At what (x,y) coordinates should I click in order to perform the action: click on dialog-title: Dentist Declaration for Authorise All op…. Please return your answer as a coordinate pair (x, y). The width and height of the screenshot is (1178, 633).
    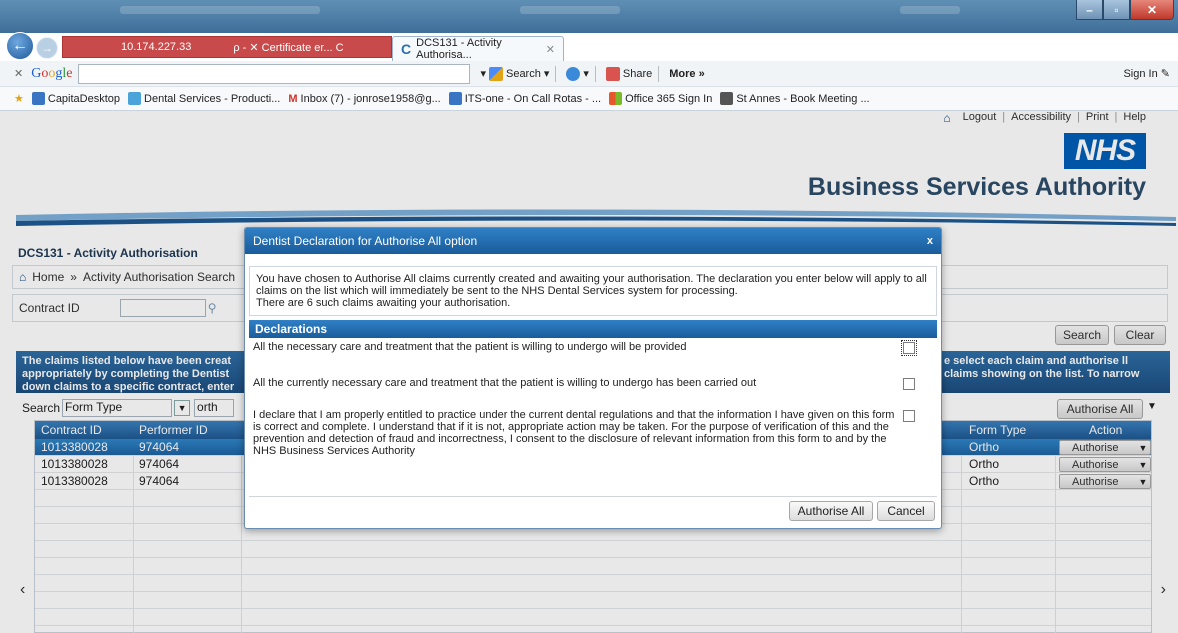
    Looking at the image, I should click on (365, 241).